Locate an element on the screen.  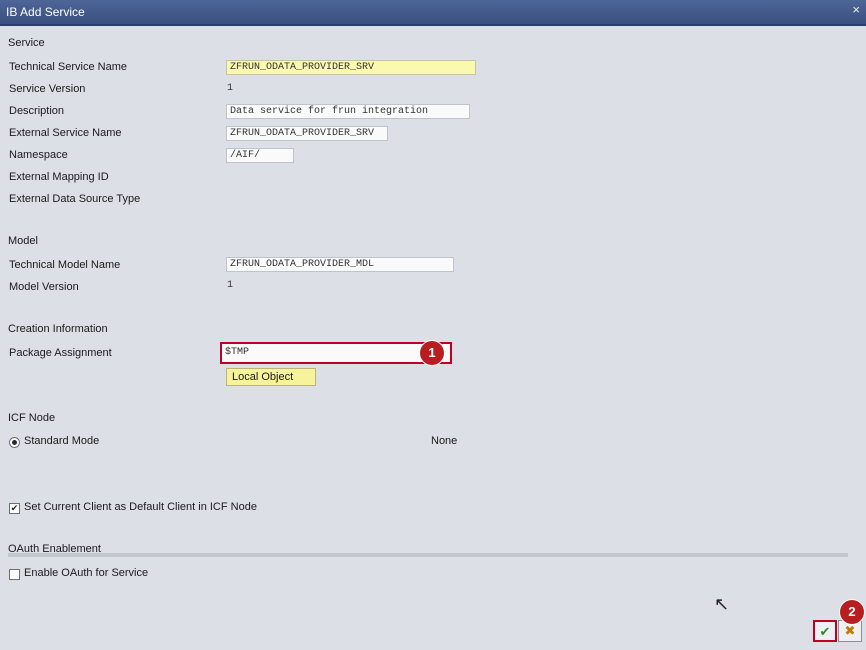
service-version-field: 1 is located at coordinates (234, 89).